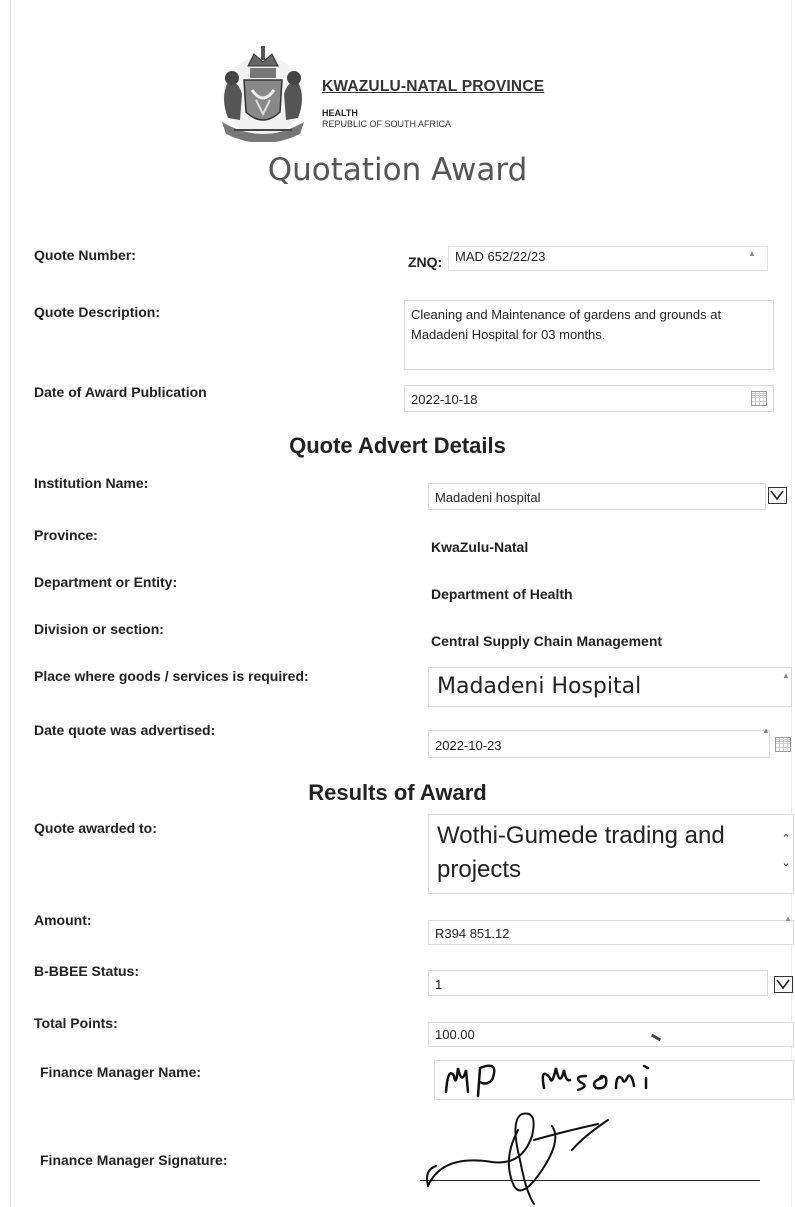 The image size is (795, 1207). I want to click on date-publication-field: 2022-10-18, so click(589, 398).